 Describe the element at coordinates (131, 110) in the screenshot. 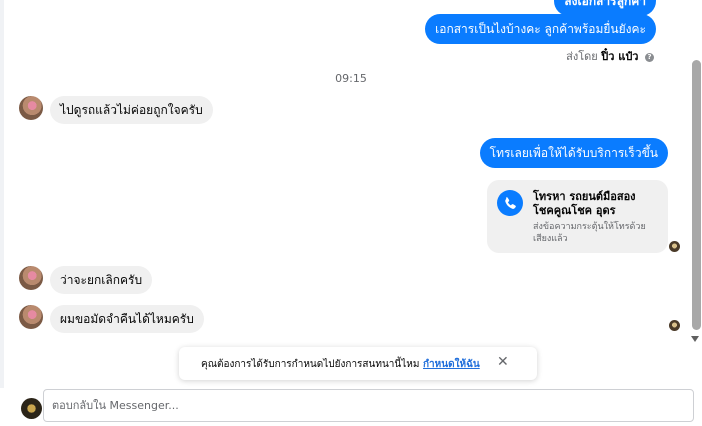

I see `message-in-1: ไปดูรถแล้วไม่ค่อยถูกใจครับ` at that location.